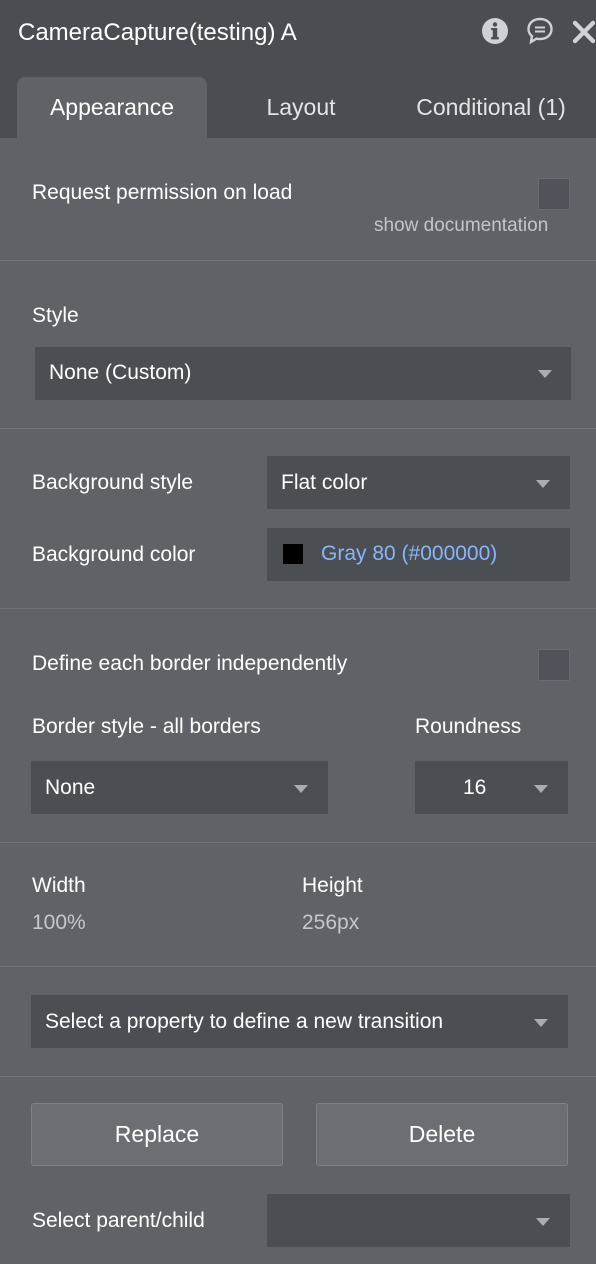 Image resolution: width=596 pixels, height=1264 pixels. Describe the element at coordinates (190, 663) in the screenshot. I see `border-independent-label: Define each border independently` at that location.